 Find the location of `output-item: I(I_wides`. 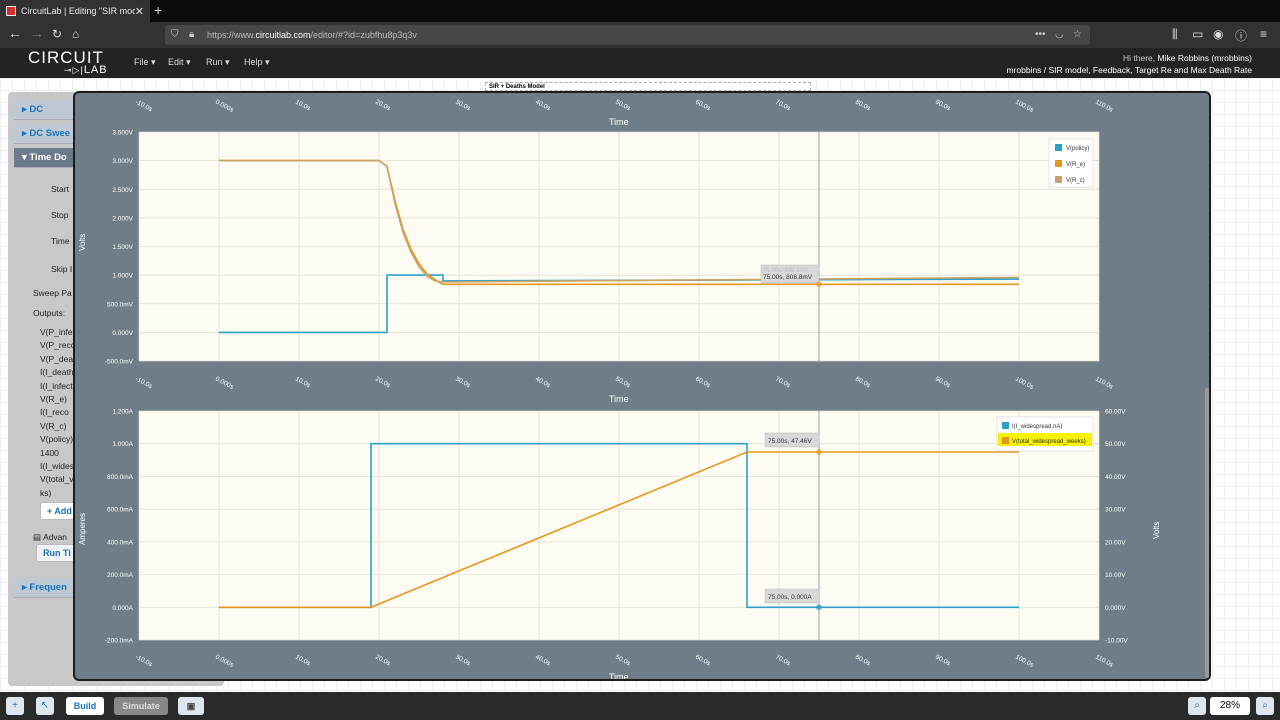

output-item: I(I_wides is located at coordinates (57, 466).